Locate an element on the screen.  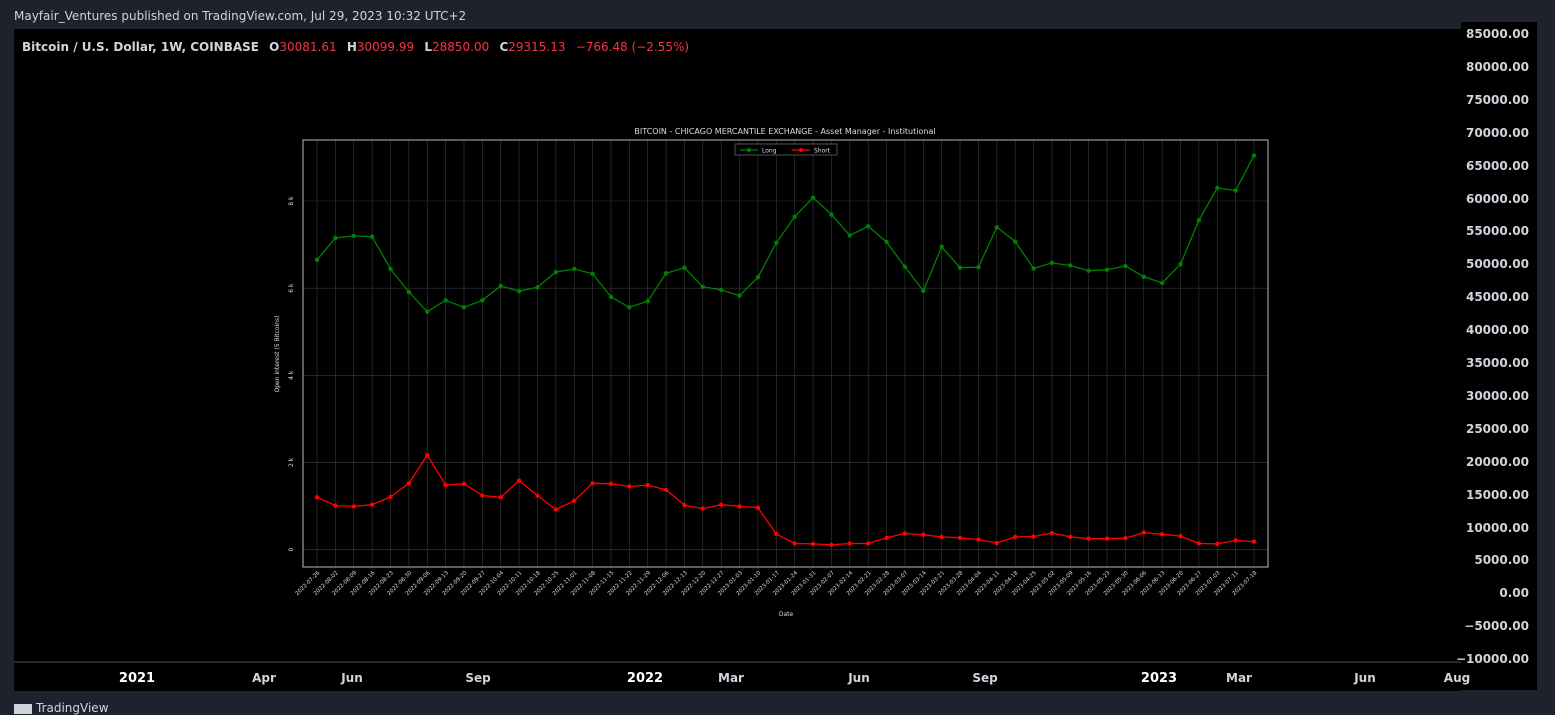
change-value: −766.48 (−2.55%) is located at coordinates (632, 47).